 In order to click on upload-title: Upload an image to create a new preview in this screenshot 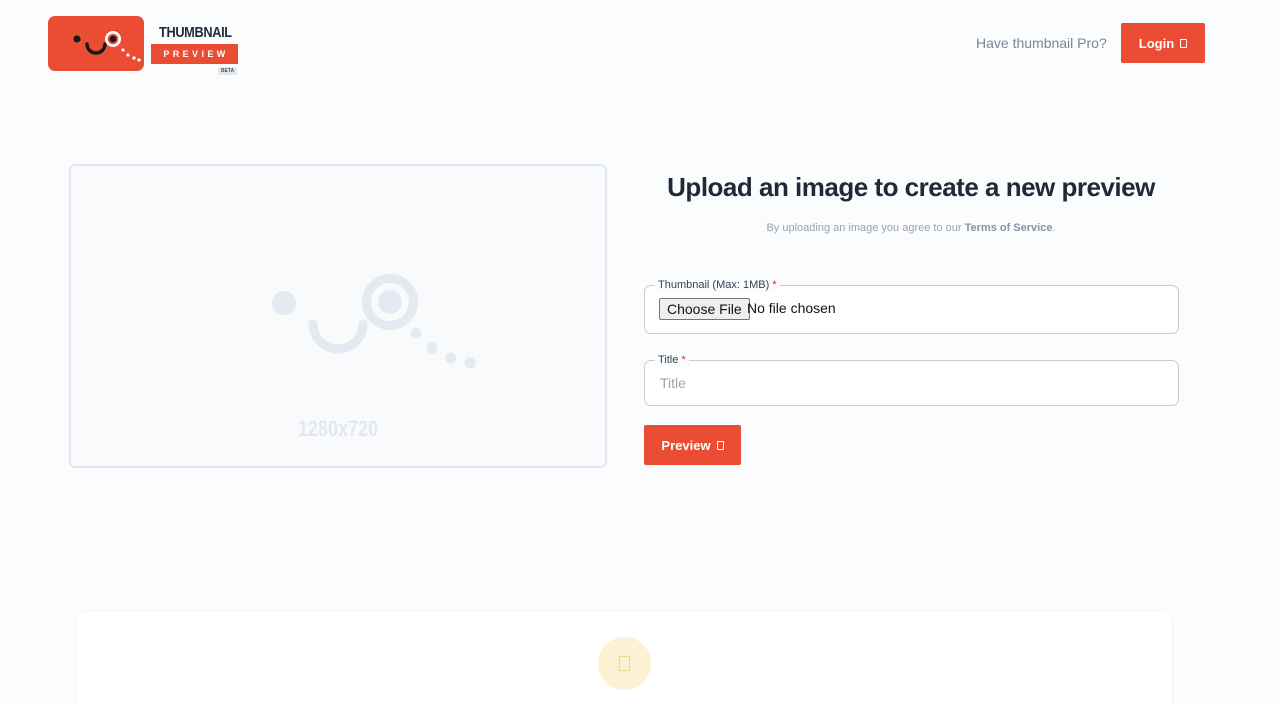, I will do `click(911, 187)`.